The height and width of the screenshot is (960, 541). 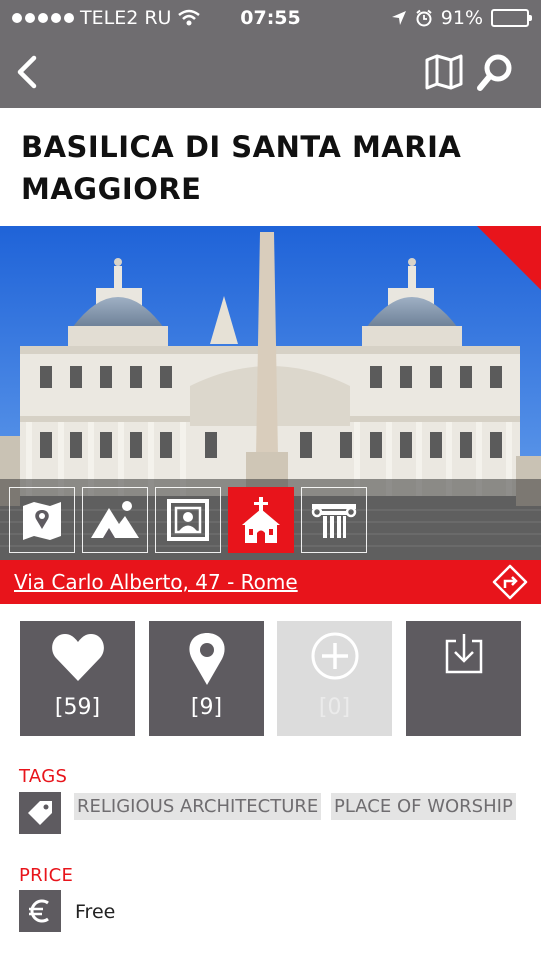 I want to click on church-icon, so click(x=261, y=520).